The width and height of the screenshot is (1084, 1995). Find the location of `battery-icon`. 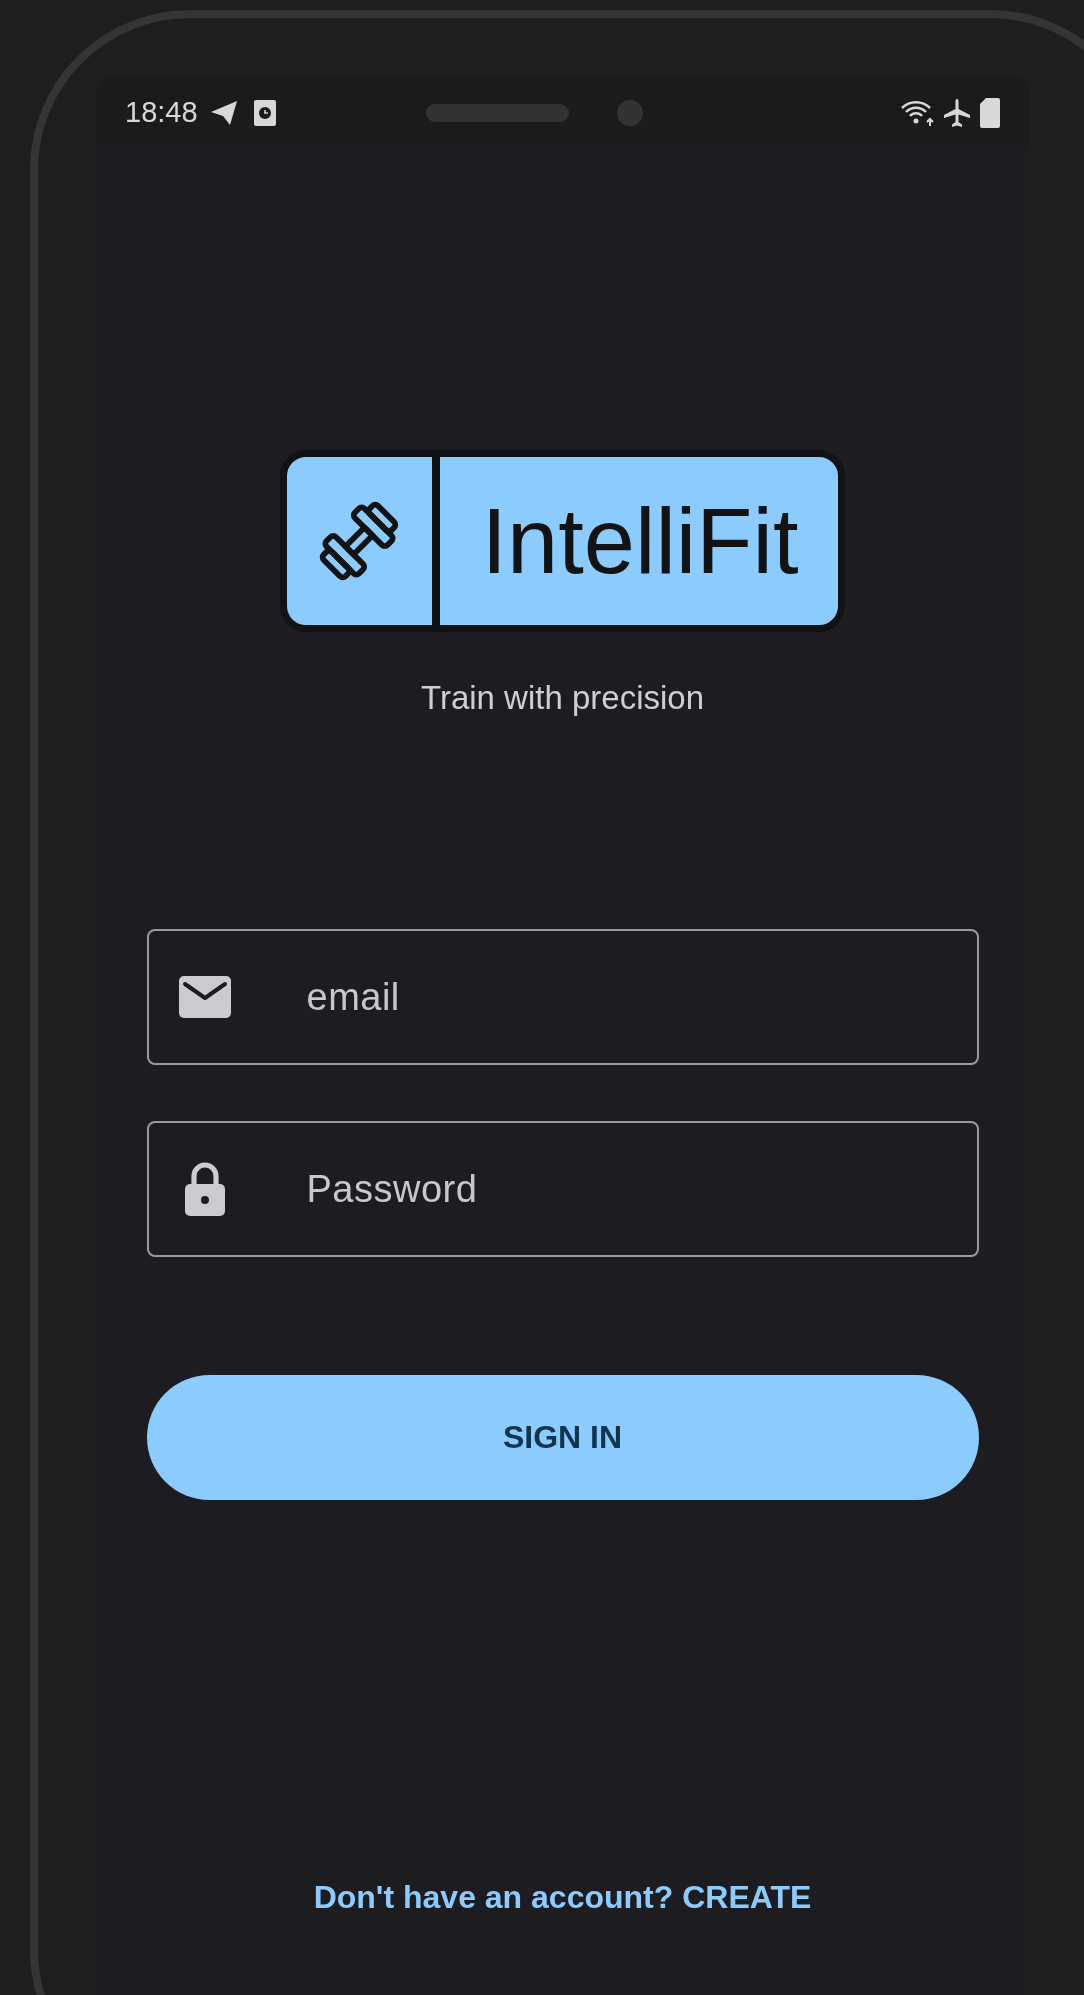

battery-icon is located at coordinates (990, 112).